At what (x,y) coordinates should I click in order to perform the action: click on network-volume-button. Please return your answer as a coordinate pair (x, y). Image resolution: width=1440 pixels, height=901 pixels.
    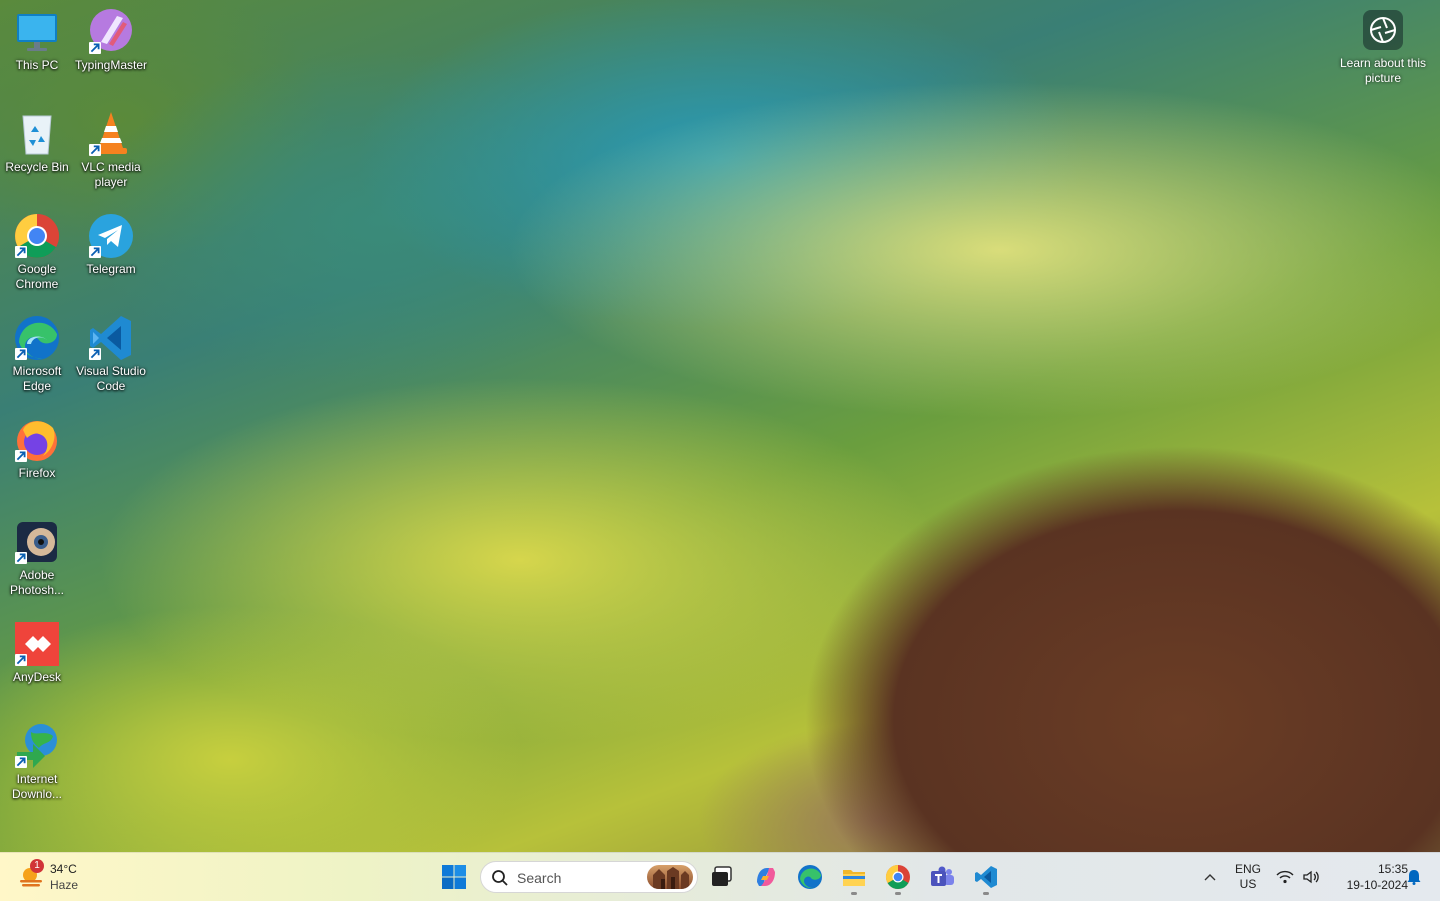
    Looking at the image, I should click on (1298, 877).